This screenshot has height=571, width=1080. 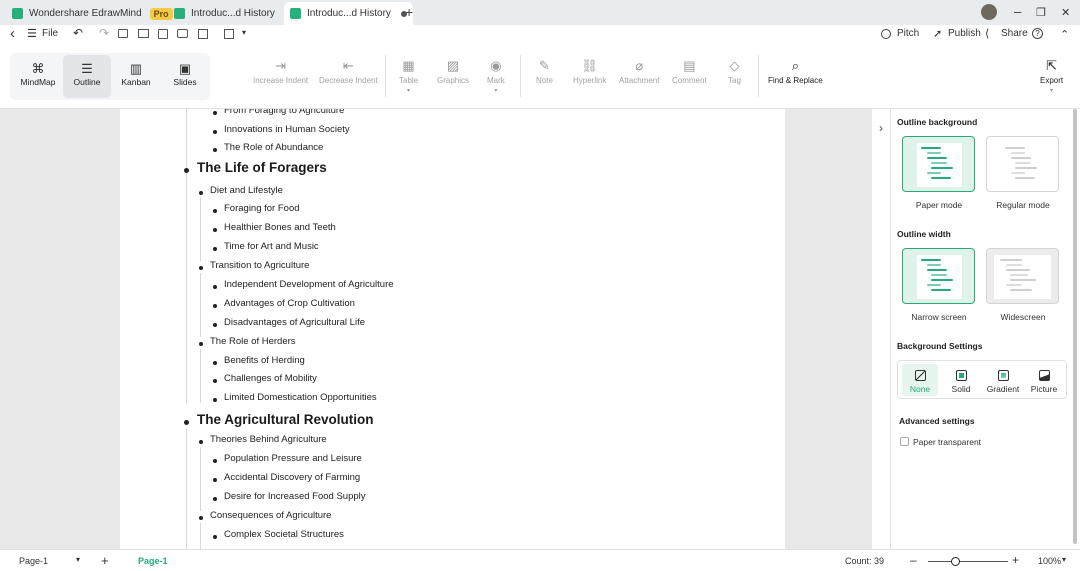 What do you see at coordinates (453, 71) in the screenshot?
I see `graphics-button: ▨ Graphics` at bounding box center [453, 71].